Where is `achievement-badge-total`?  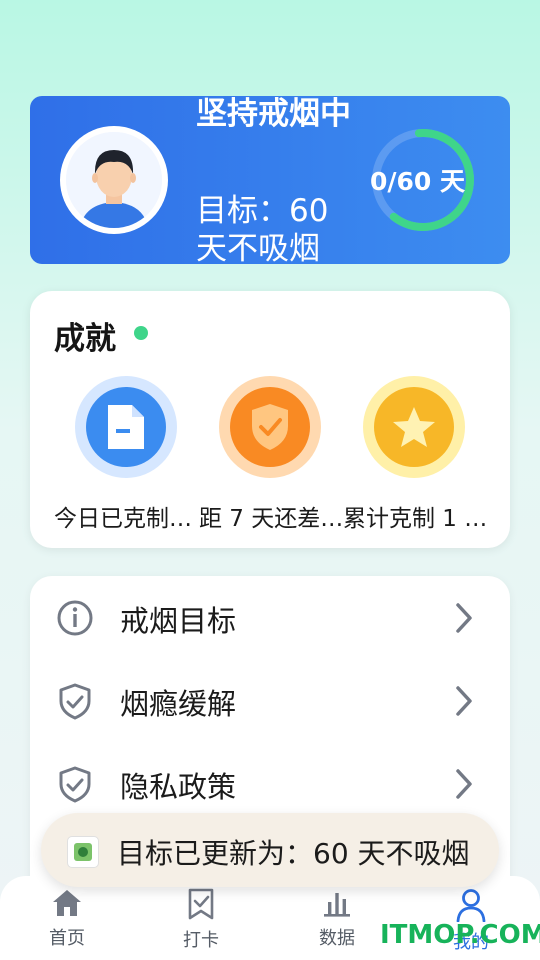 achievement-badge-total is located at coordinates (414, 427).